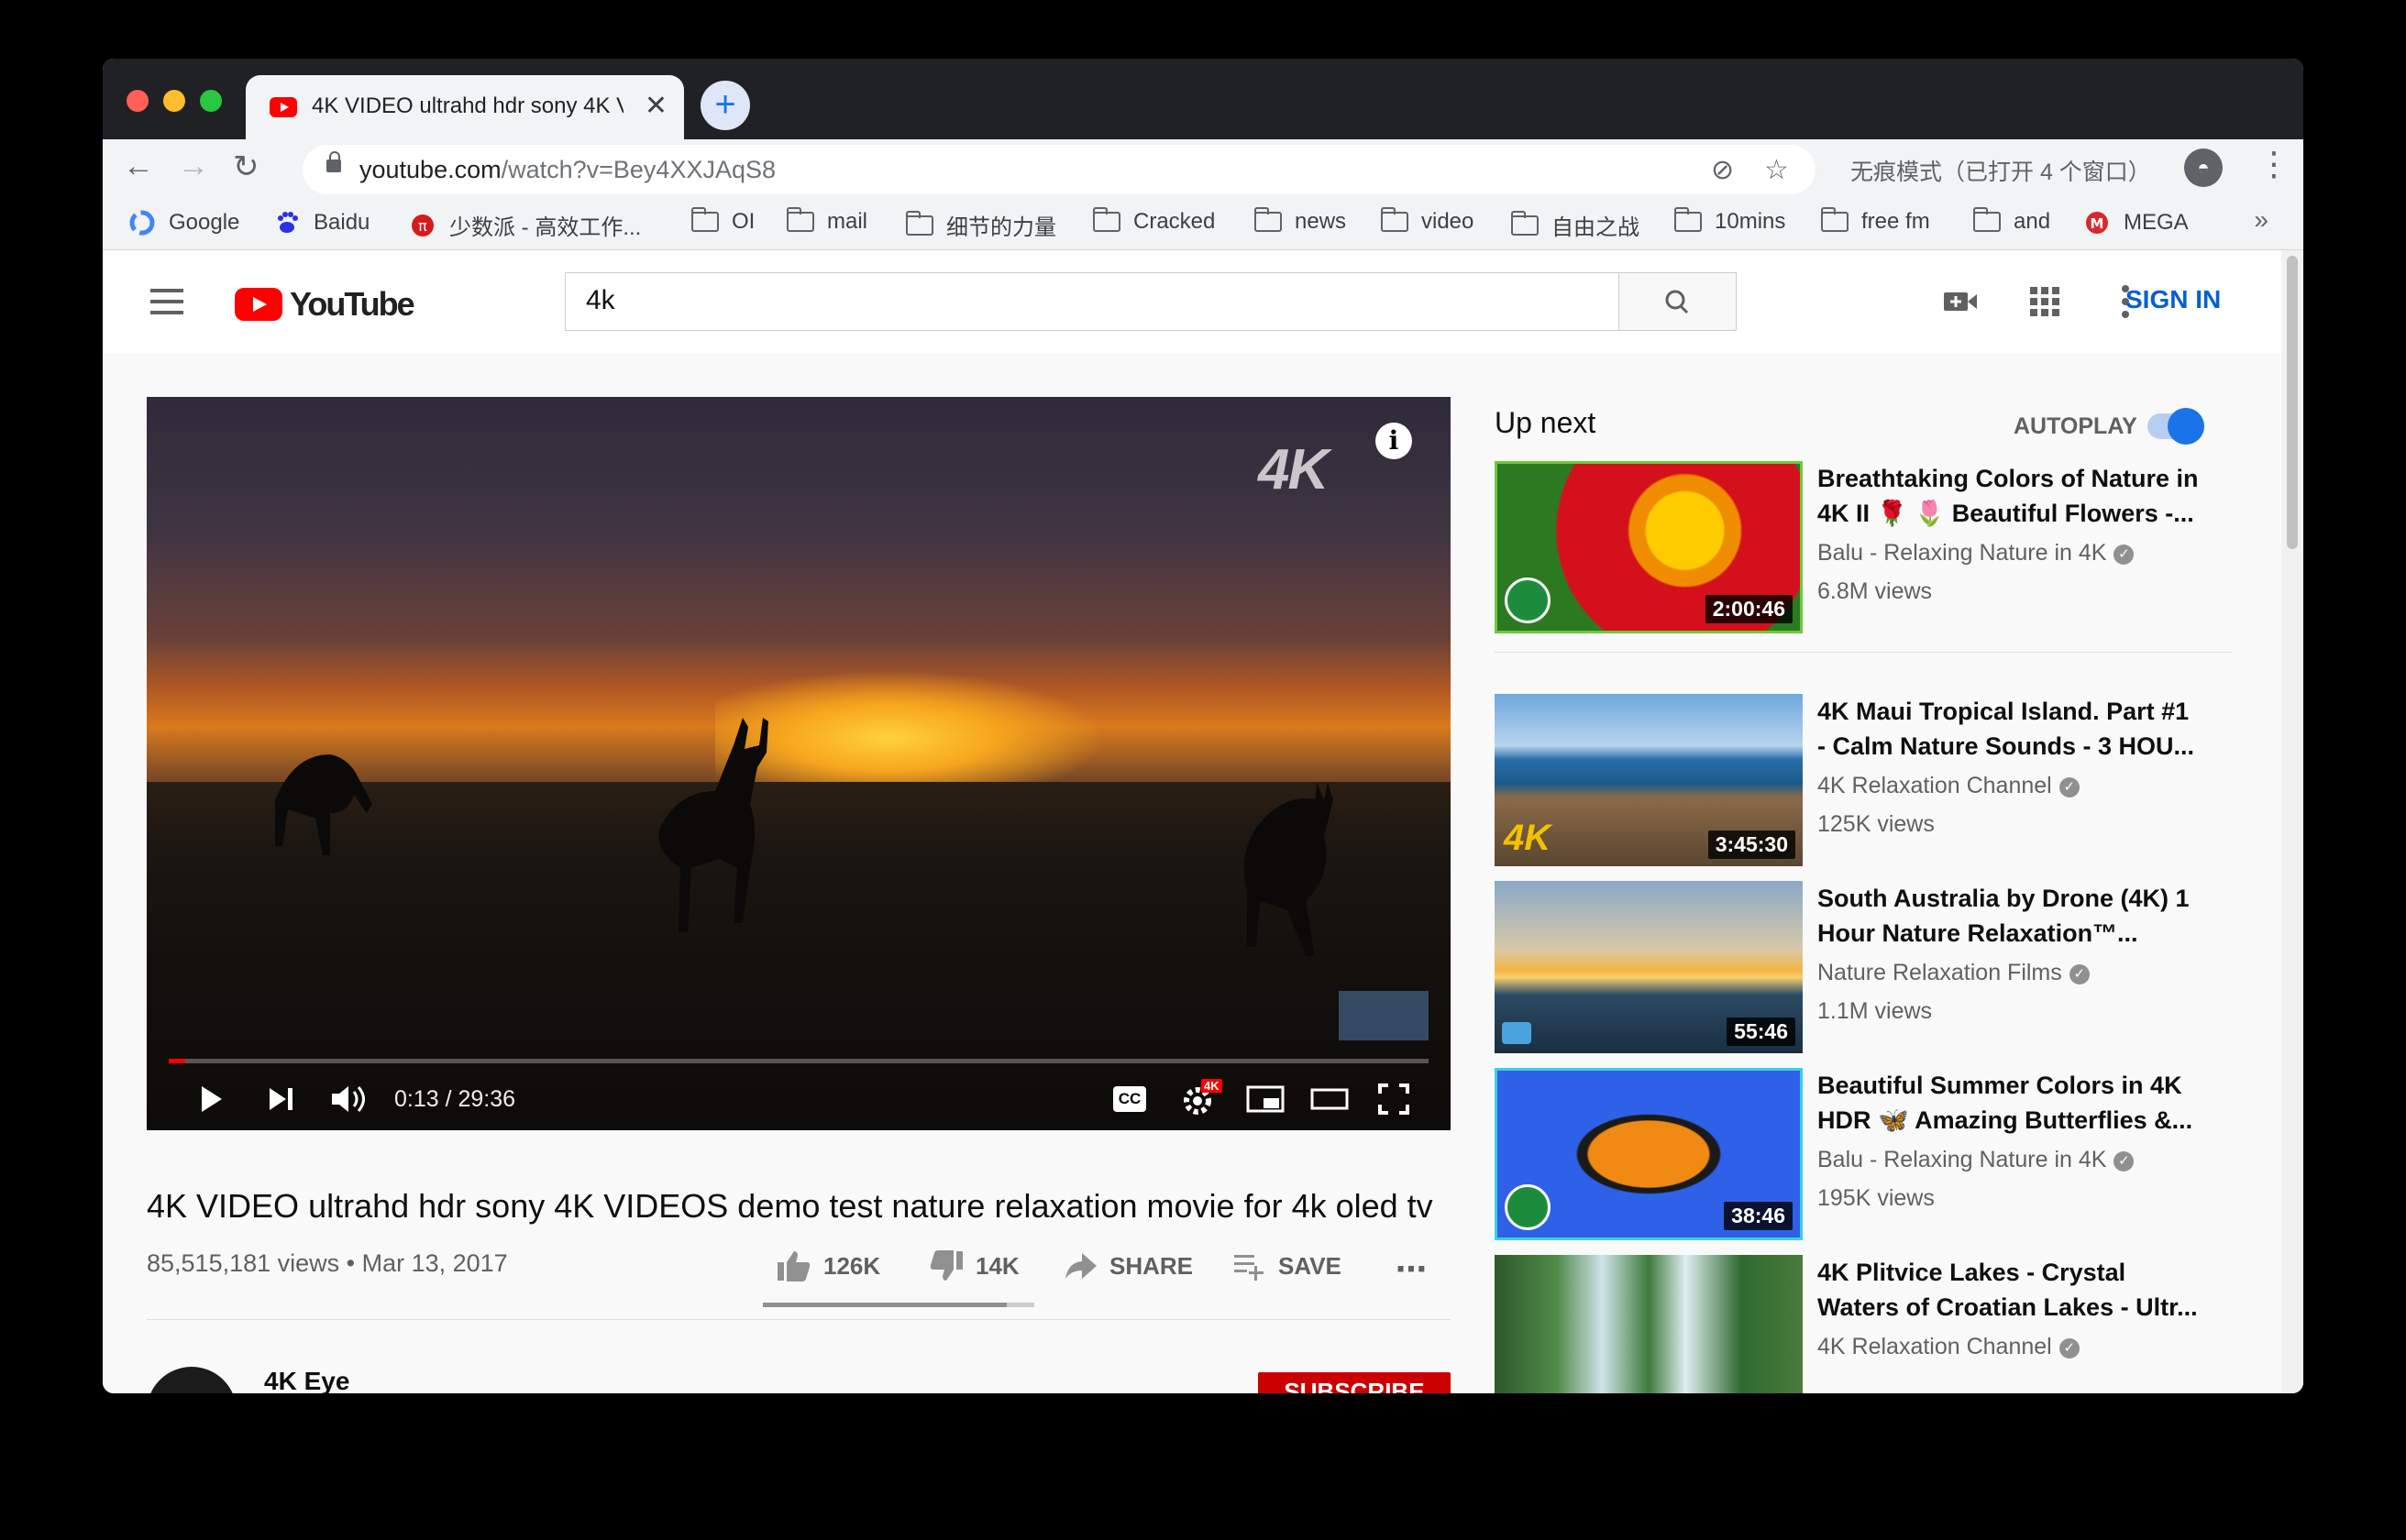 This screenshot has width=2406, height=1540. Describe the element at coordinates (138, 101) in the screenshot. I see `close-window-button` at that location.